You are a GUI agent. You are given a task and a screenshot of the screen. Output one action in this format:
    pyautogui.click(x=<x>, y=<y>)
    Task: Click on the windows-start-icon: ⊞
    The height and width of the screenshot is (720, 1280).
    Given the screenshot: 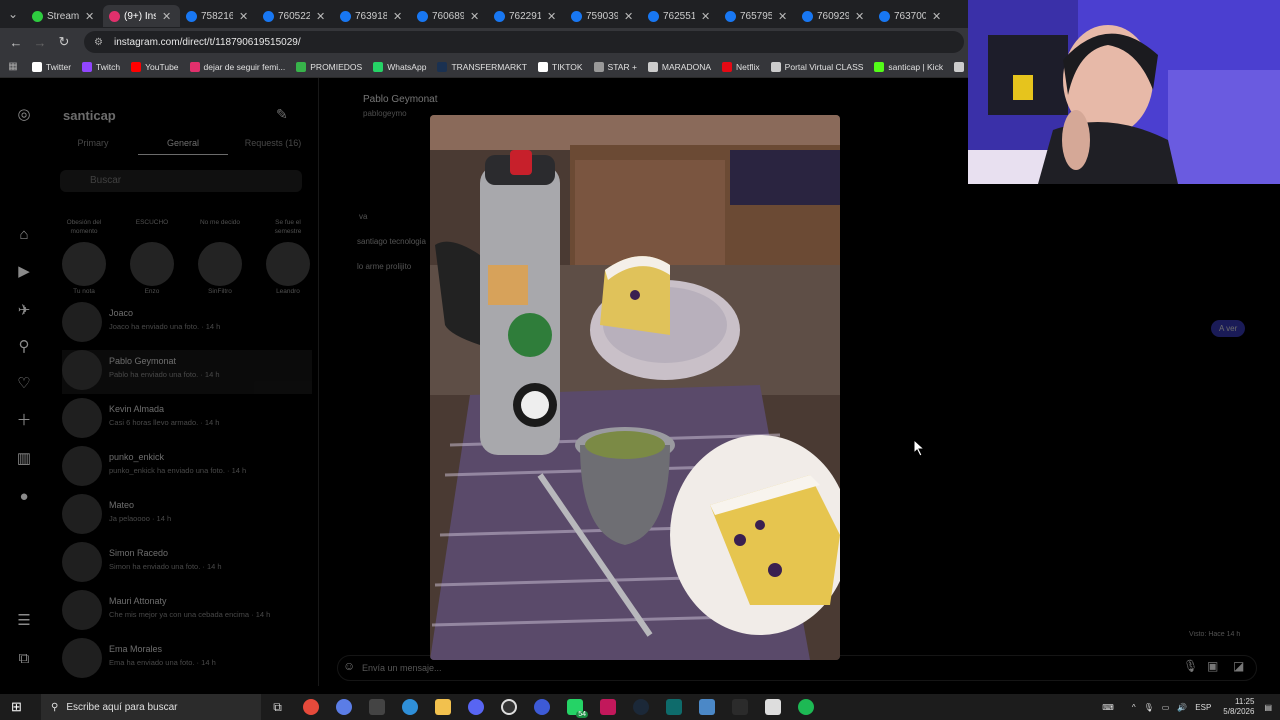 What is the action you would take?
    pyautogui.click(x=16, y=707)
    